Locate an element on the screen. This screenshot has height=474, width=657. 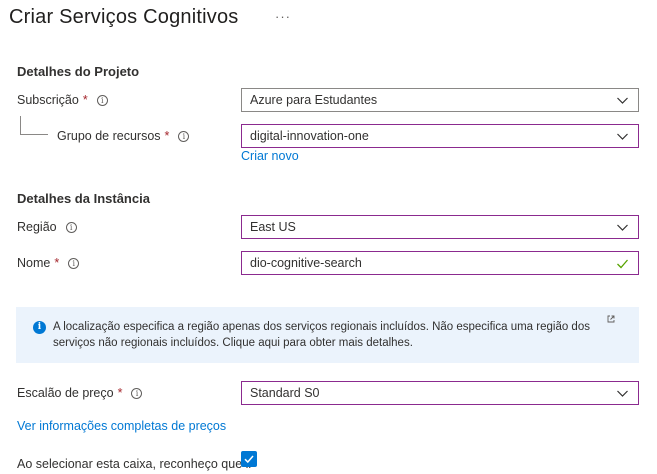
more-ellipsis-icon: ··· is located at coordinates (283, 16).